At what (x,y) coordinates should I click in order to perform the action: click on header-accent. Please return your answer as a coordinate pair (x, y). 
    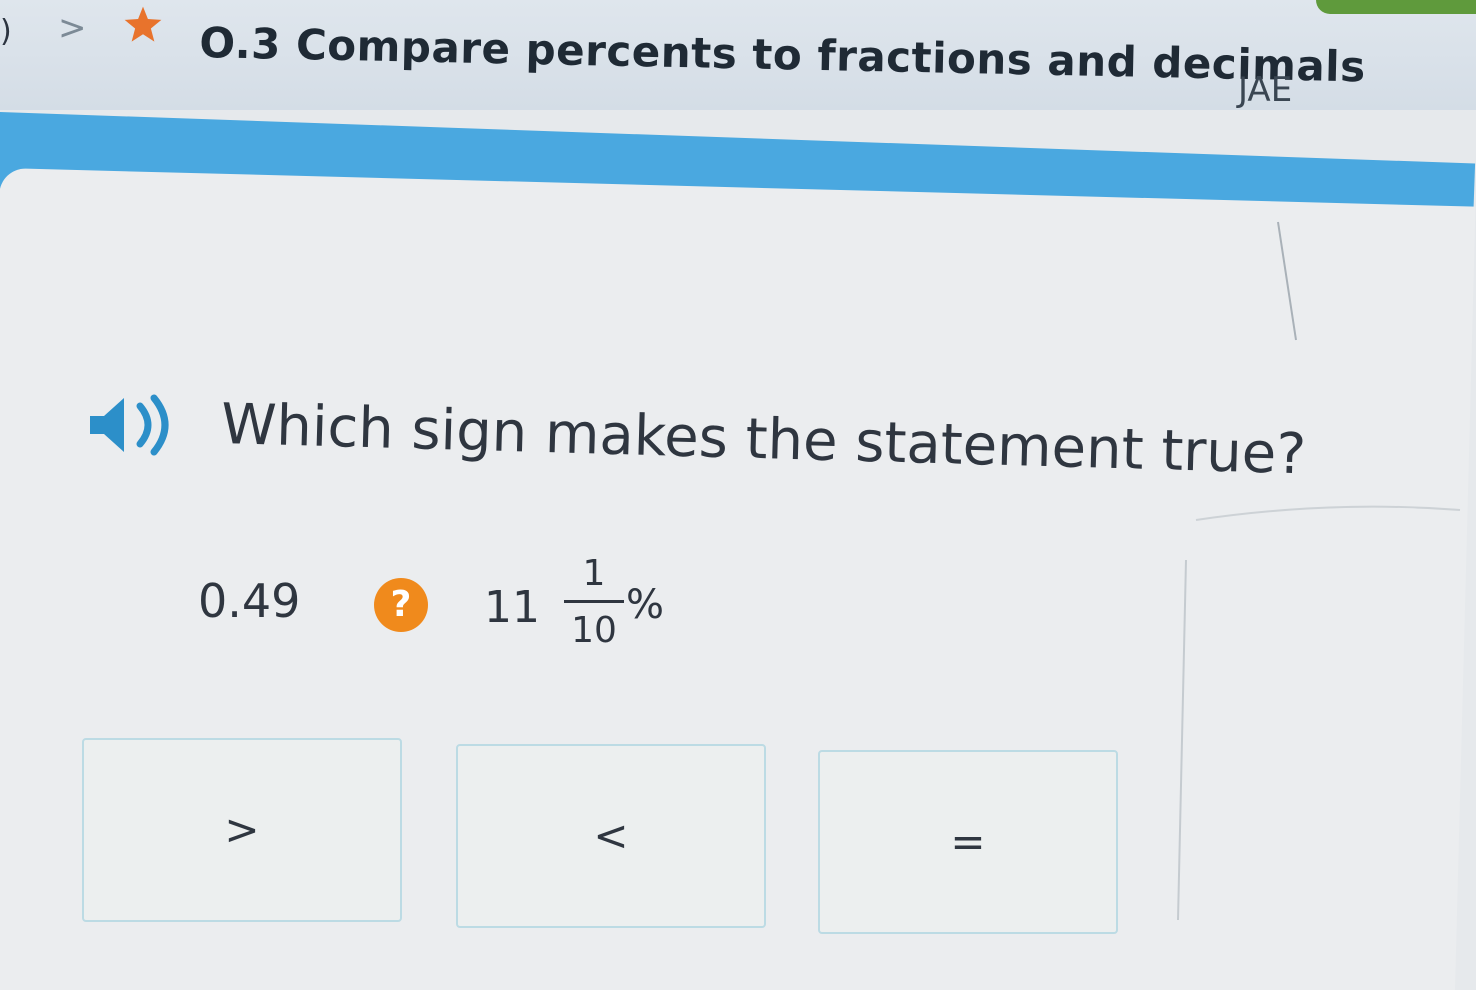
    Looking at the image, I should click on (1396, 7).